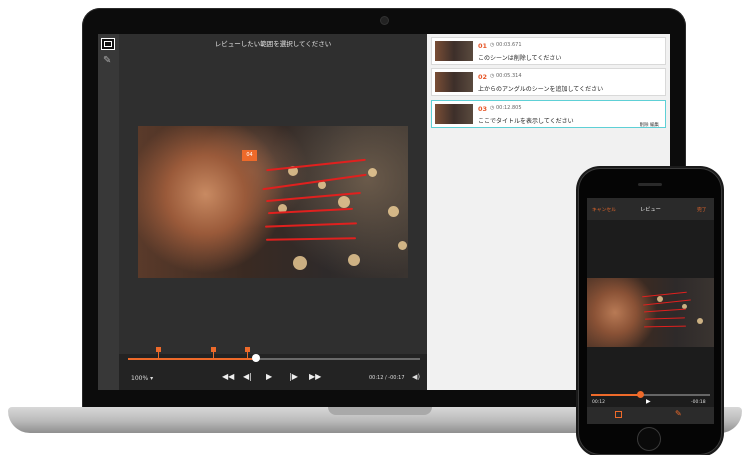 This screenshot has width=750, height=455. Describe the element at coordinates (526, 121) in the screenshot. I see `comment-text: ここでタイトルを表示してください` at that location.